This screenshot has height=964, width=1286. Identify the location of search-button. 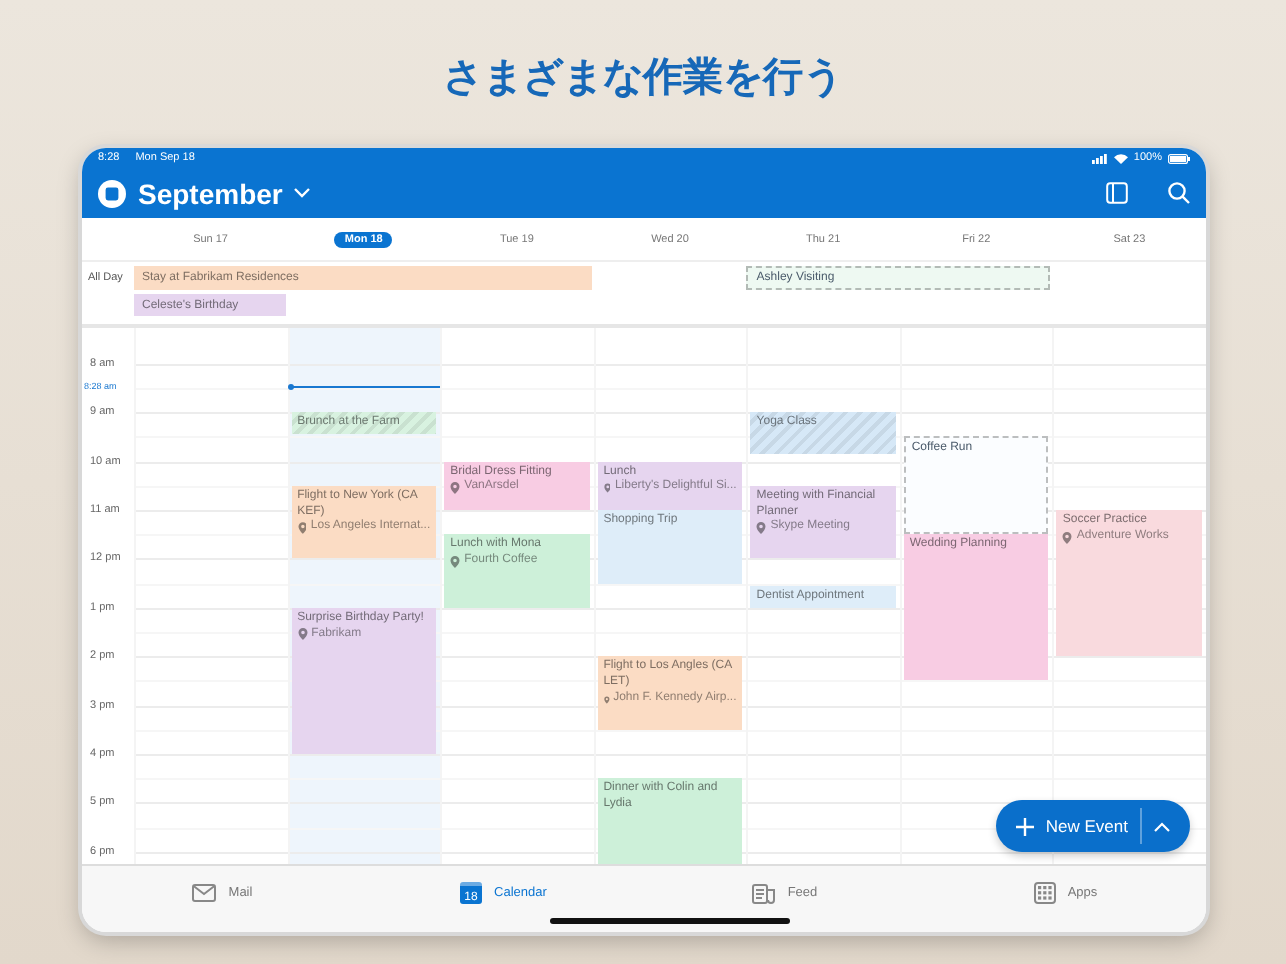
(1179, 193).